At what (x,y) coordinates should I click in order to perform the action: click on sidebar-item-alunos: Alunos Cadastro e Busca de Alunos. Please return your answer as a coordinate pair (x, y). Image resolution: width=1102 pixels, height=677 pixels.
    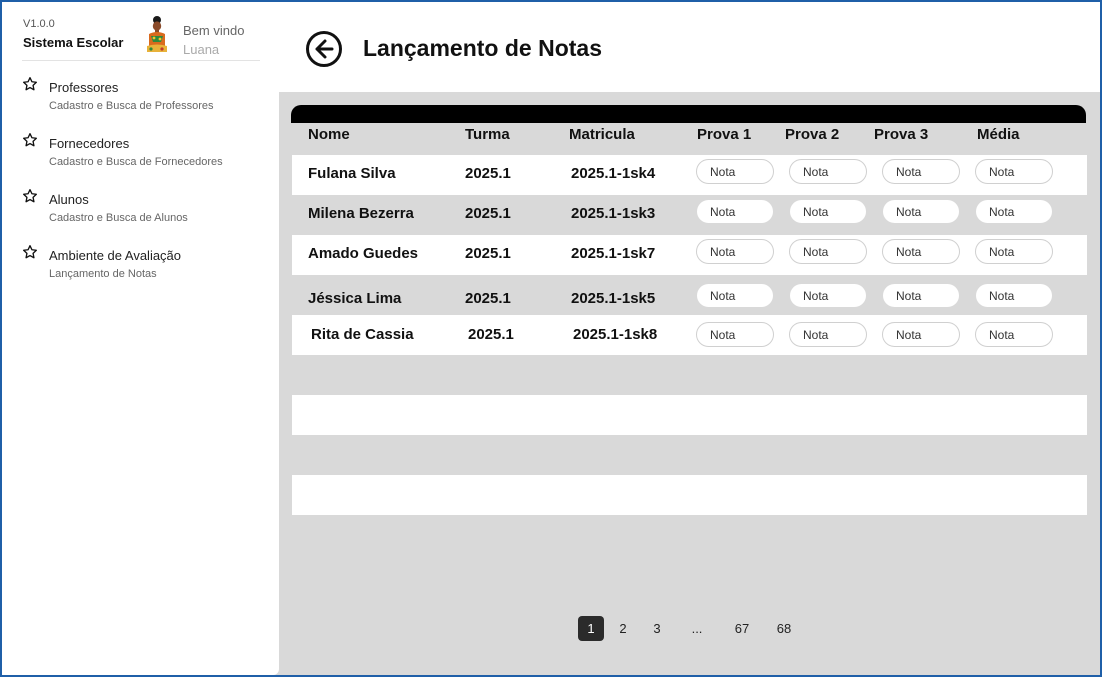
    Looking at the image, I should click on (147, 214).